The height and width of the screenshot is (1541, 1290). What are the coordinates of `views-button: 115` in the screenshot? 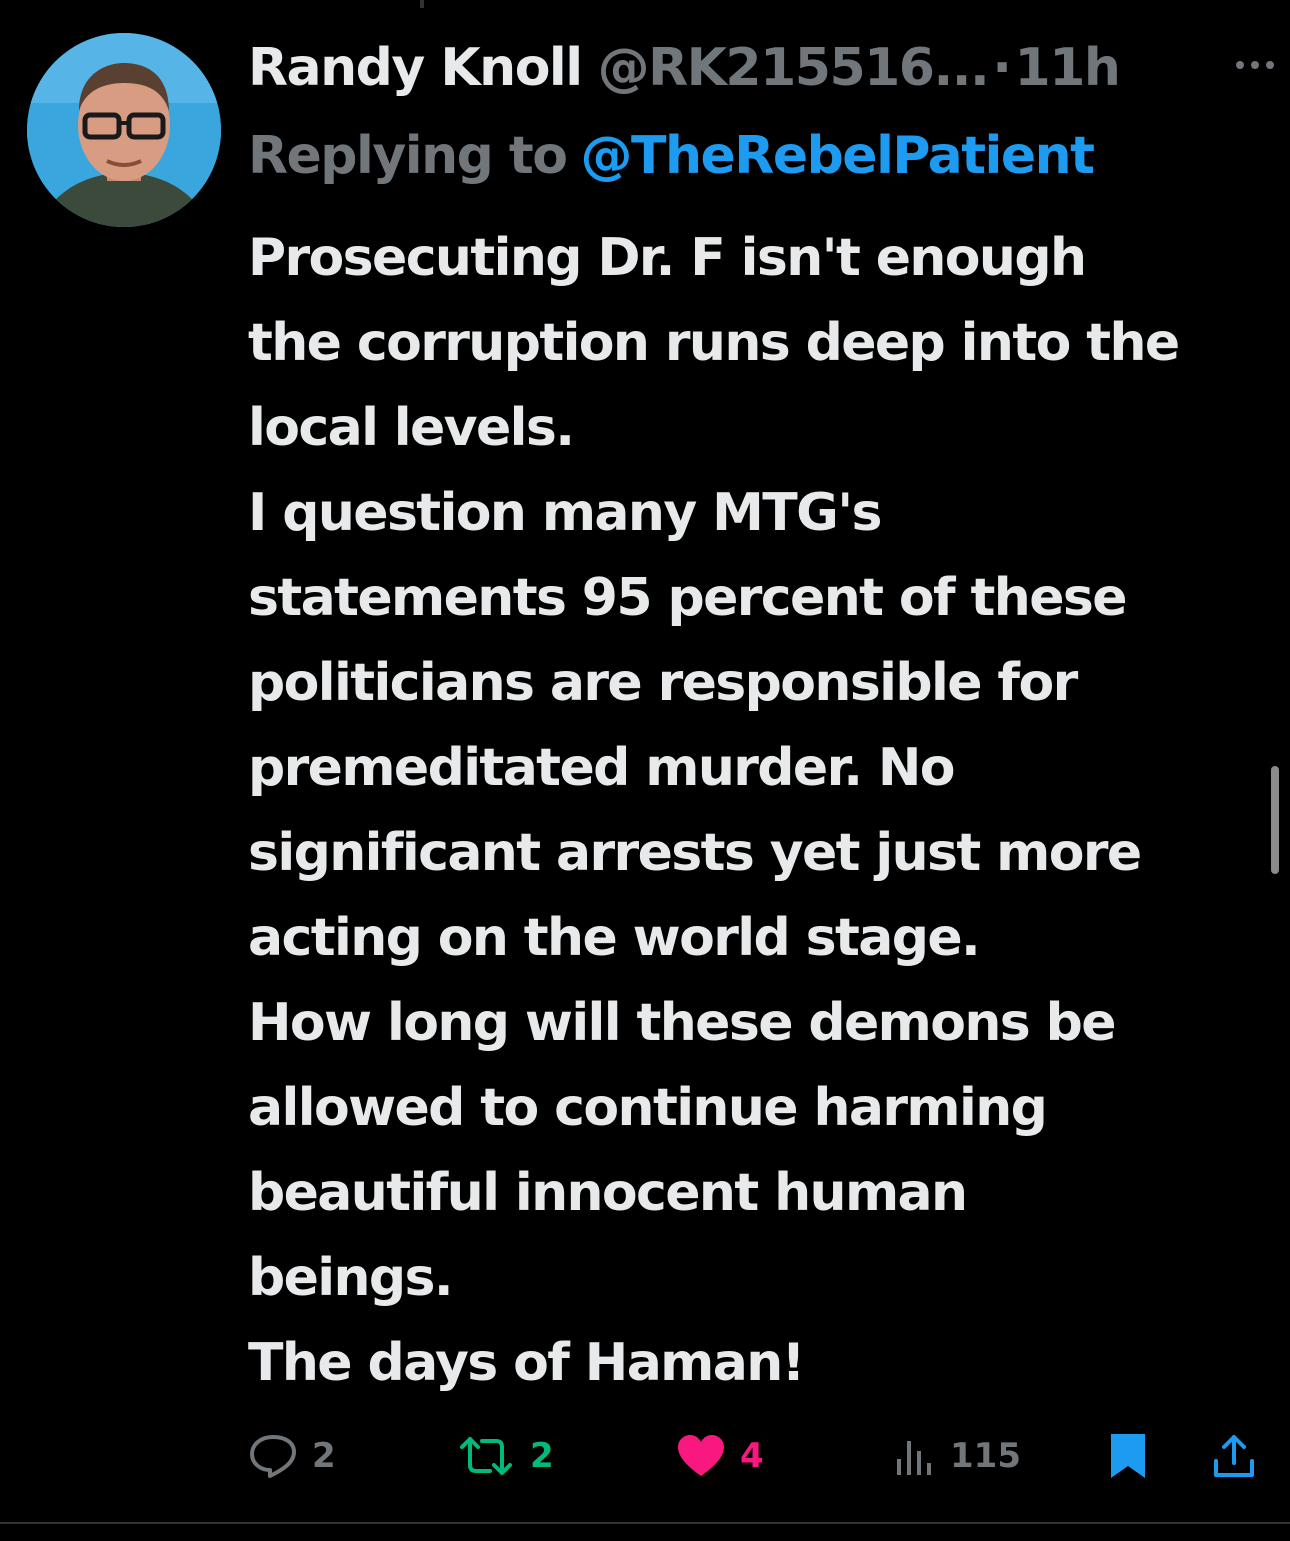 It's located at (957, 1456).